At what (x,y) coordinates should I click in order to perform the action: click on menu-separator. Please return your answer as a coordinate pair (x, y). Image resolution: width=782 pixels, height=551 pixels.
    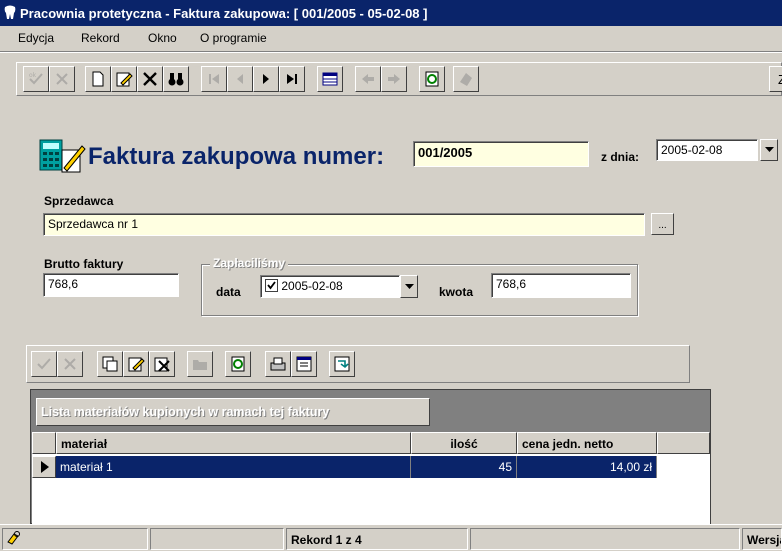
    Looking at the image, I should click on (391, 52).